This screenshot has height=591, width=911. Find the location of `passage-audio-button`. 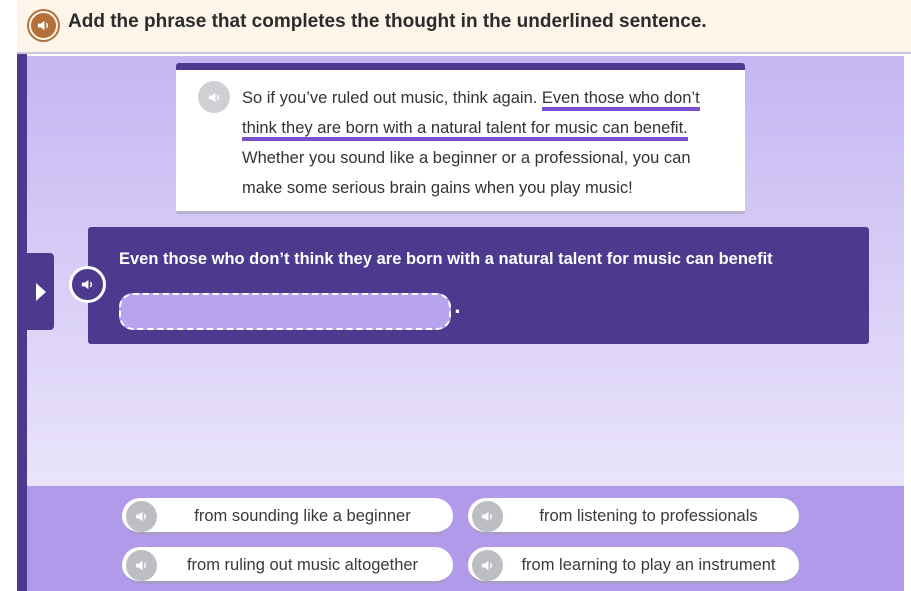

passage-audio-button is located at coordinates (214, 97).